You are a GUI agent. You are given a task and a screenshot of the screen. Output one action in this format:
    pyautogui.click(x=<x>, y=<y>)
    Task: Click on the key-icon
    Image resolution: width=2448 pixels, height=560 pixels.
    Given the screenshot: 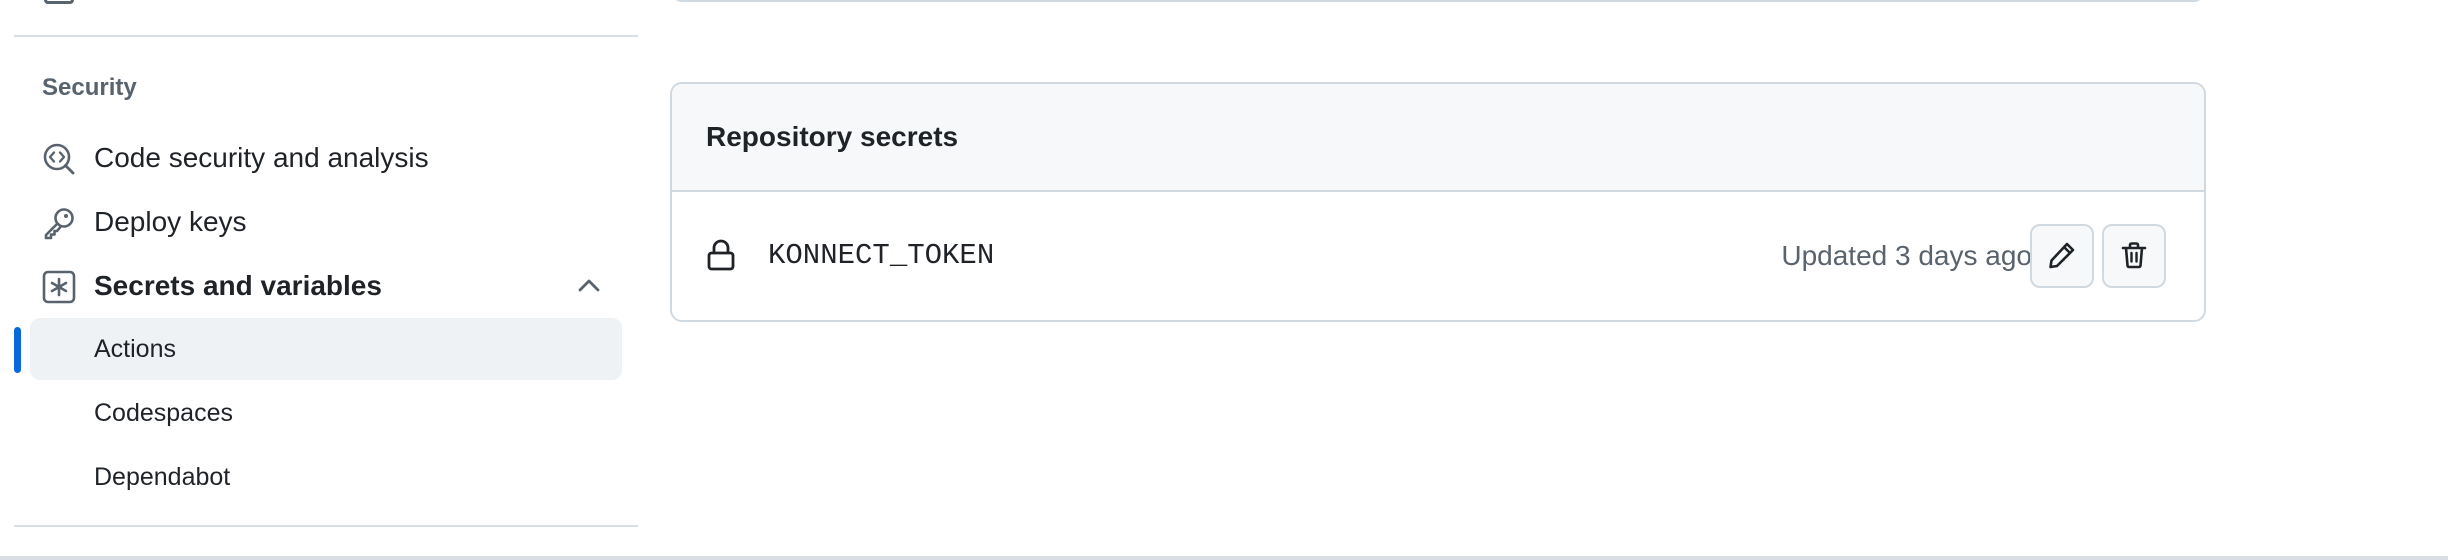 What is the action you would take?
    pyautogui.click(x=59, y=223)
    